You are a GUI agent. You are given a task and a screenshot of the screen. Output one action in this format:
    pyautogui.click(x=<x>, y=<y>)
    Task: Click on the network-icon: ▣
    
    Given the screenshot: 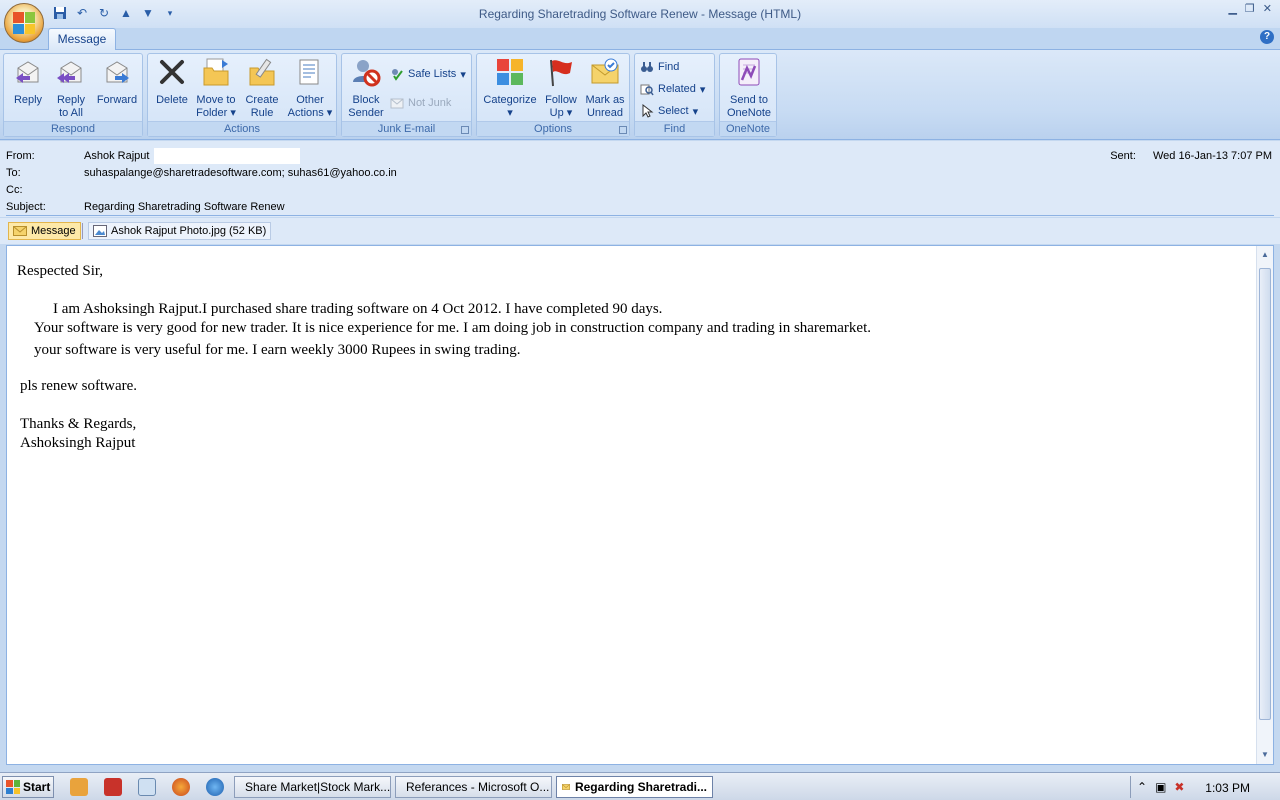 What is the action you would take?
    pyautogui.click(x=1160, y=787)
    